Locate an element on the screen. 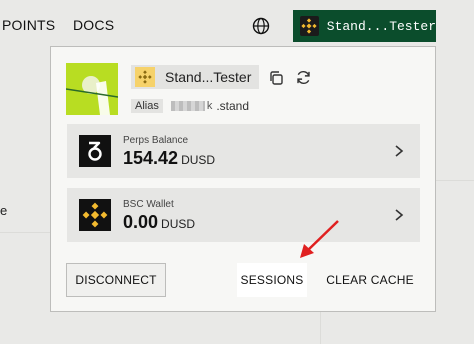 The width and height of the screenshot is (474, 344). card-value: 154.42 DUSD is located at coordinates (169, 158).